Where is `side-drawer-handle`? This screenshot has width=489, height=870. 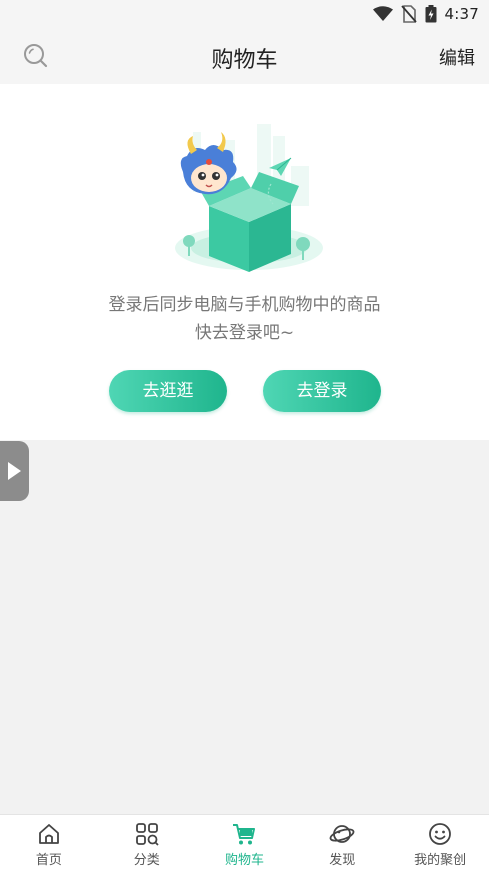 side-drawer-handle is located at coordinates (14, 471).